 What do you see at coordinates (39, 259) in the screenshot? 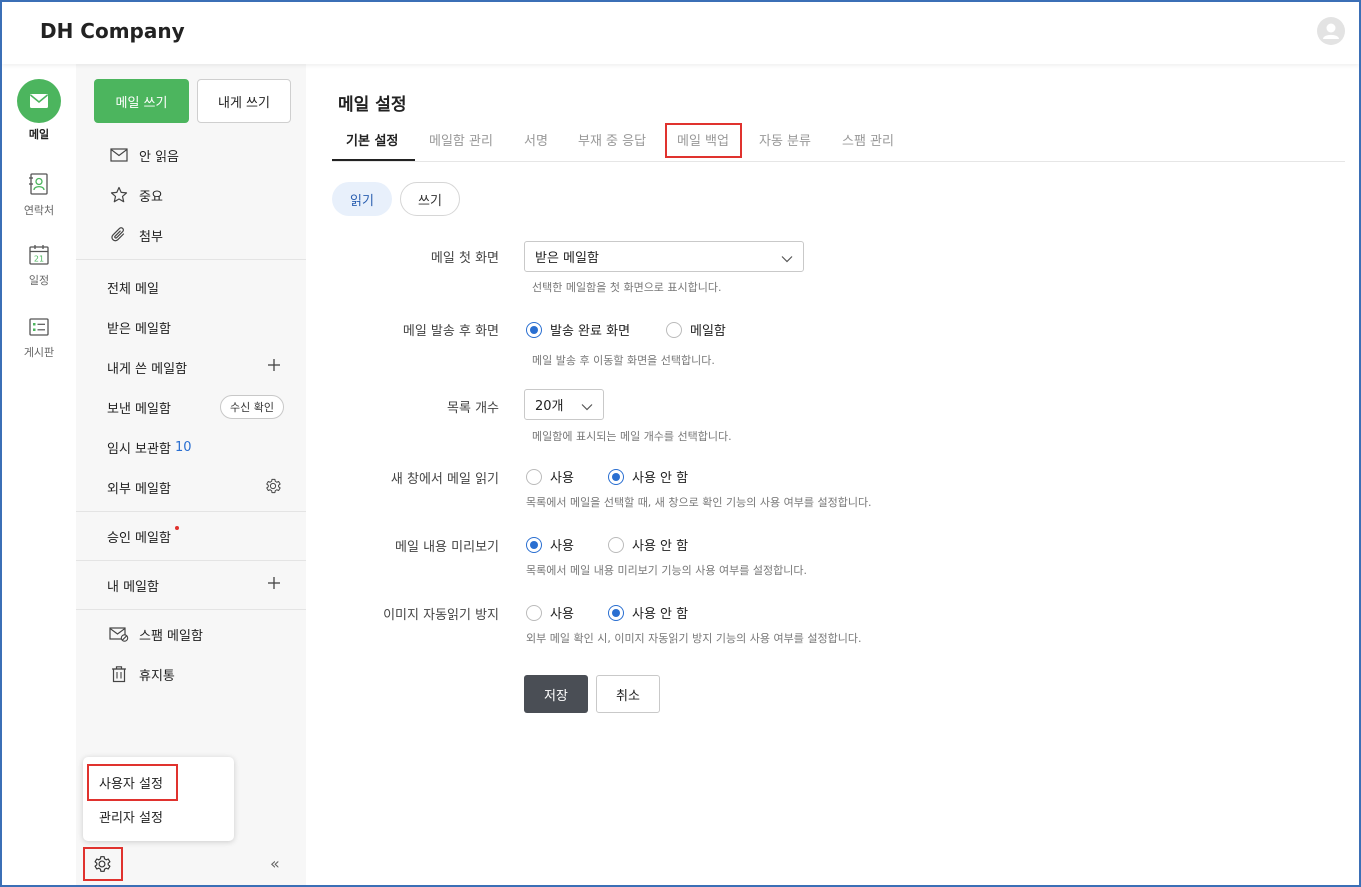
I see `calendar-day: 21` at bounding box center [39, 259].